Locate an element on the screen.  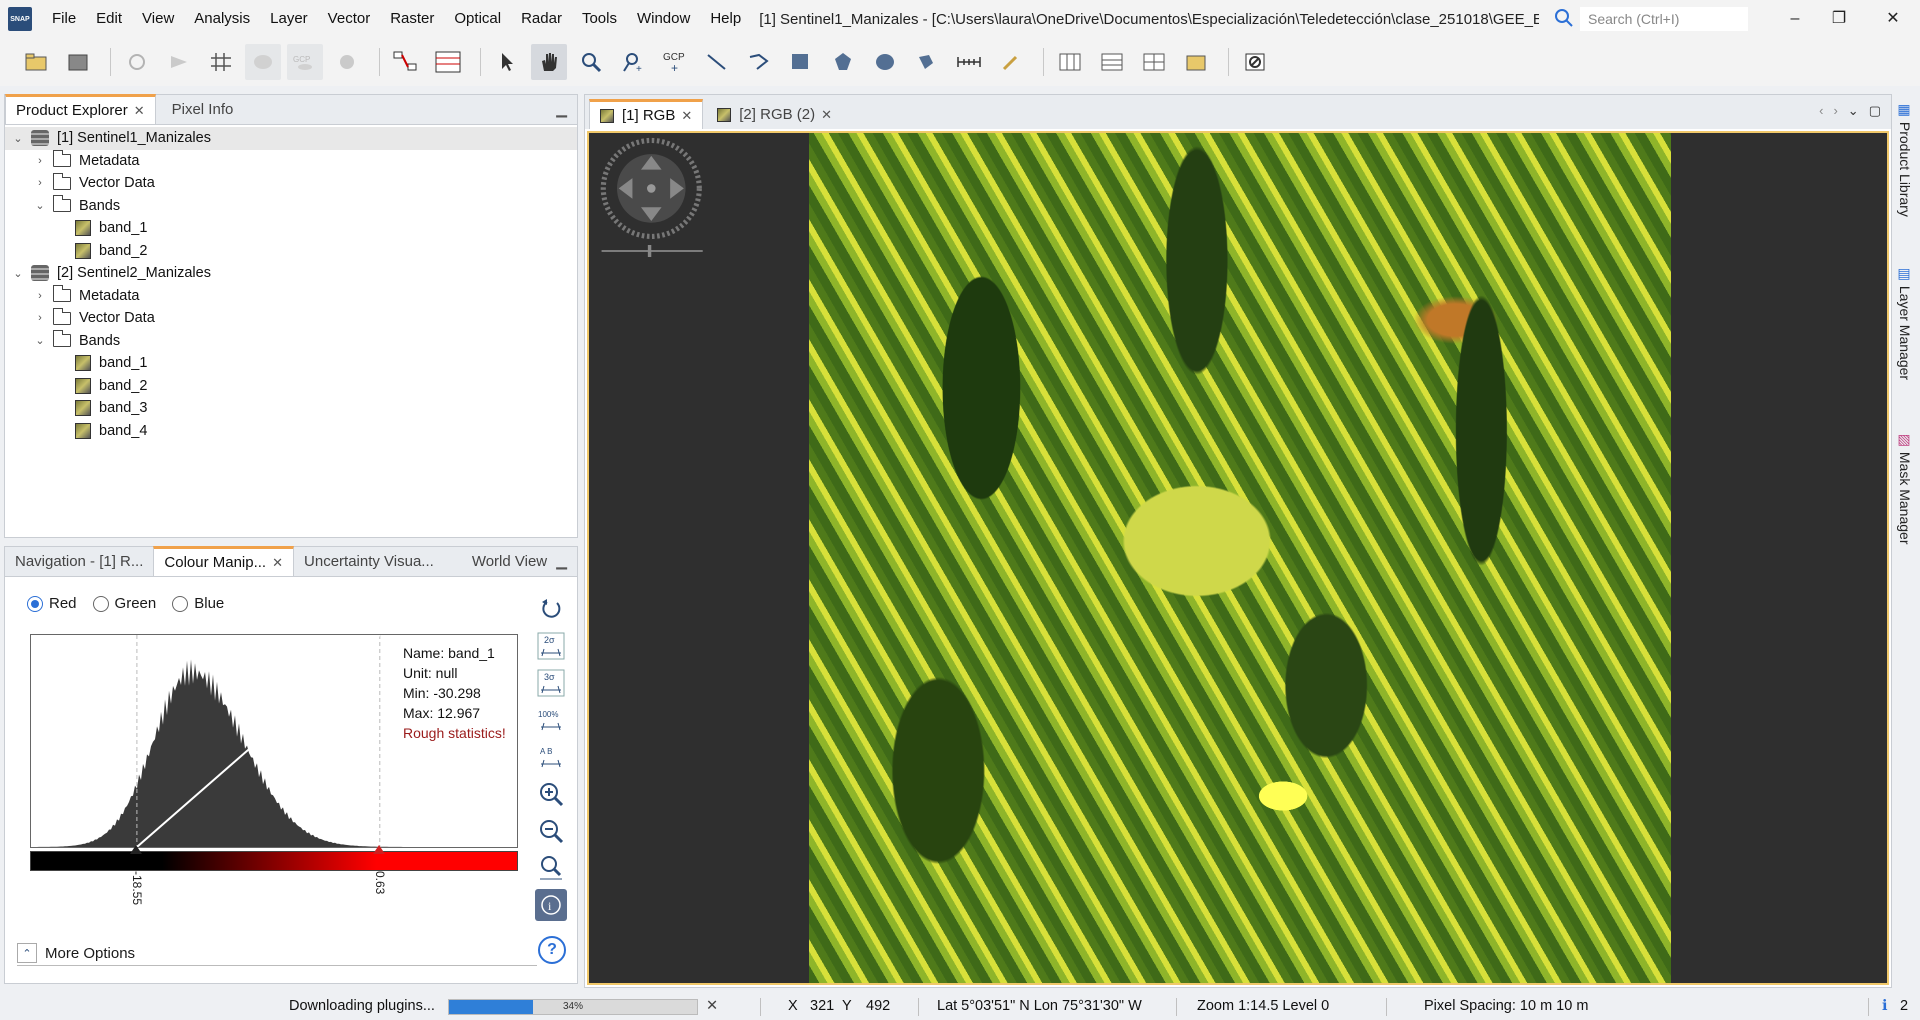
tile-evenly-icon is located at coordinates (1070, 62).